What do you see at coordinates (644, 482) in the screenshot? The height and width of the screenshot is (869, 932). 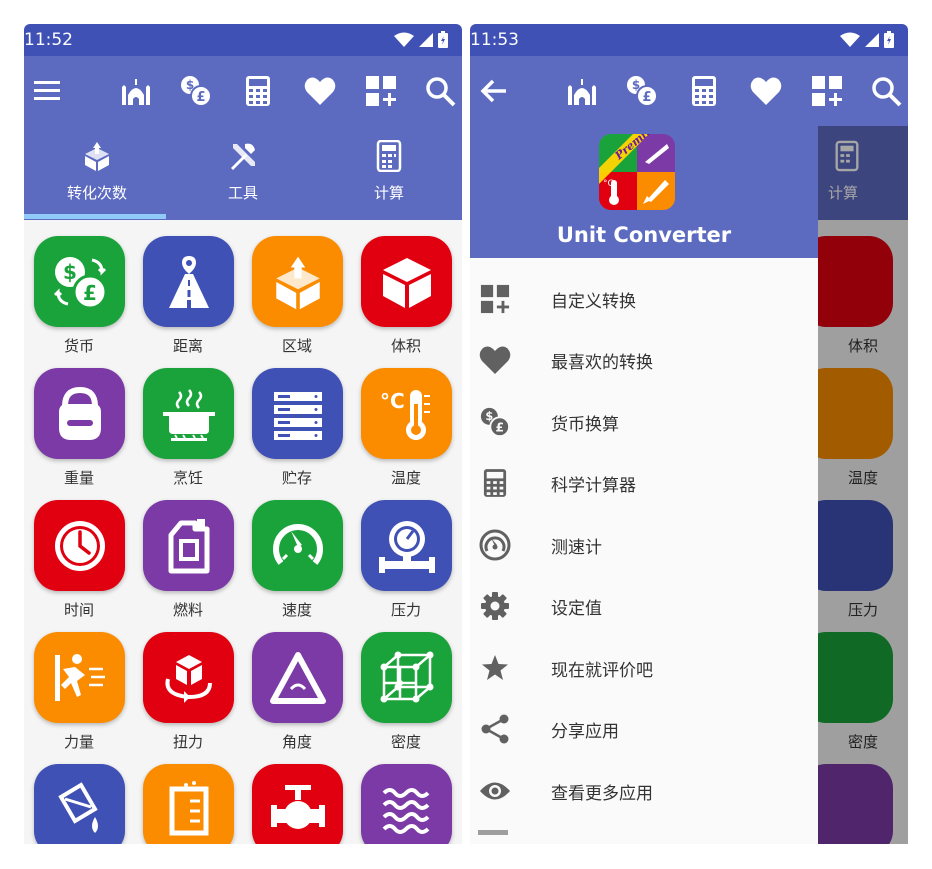 I see `menu-item-scientific-calculator: 科学计算器` at bounding box center [644, 482].